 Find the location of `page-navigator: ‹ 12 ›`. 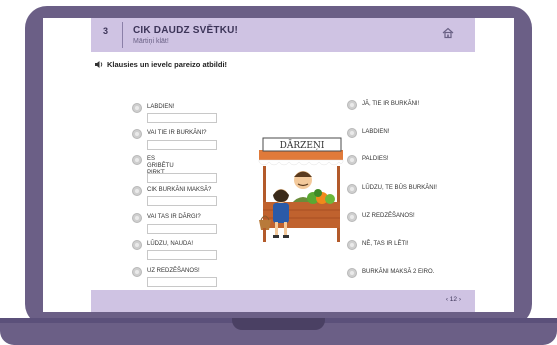

page-navigator: ‹ 12 › is located at coordinates (453, 299).